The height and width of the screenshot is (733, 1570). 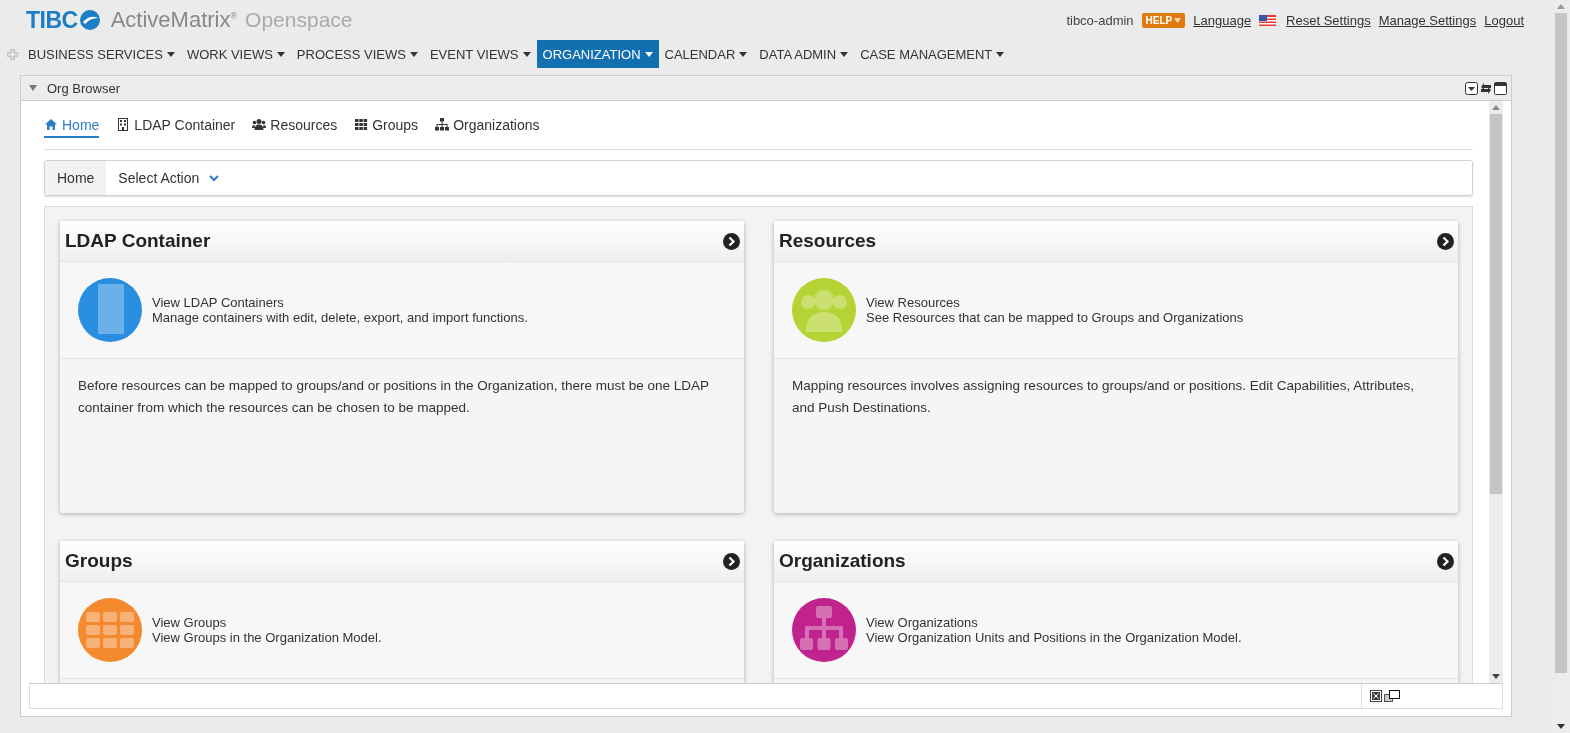 What do you see at coordinates (1055, 302) in the screenshot?
I see `view-link: View Resources` at bounding box center [1055, 302].